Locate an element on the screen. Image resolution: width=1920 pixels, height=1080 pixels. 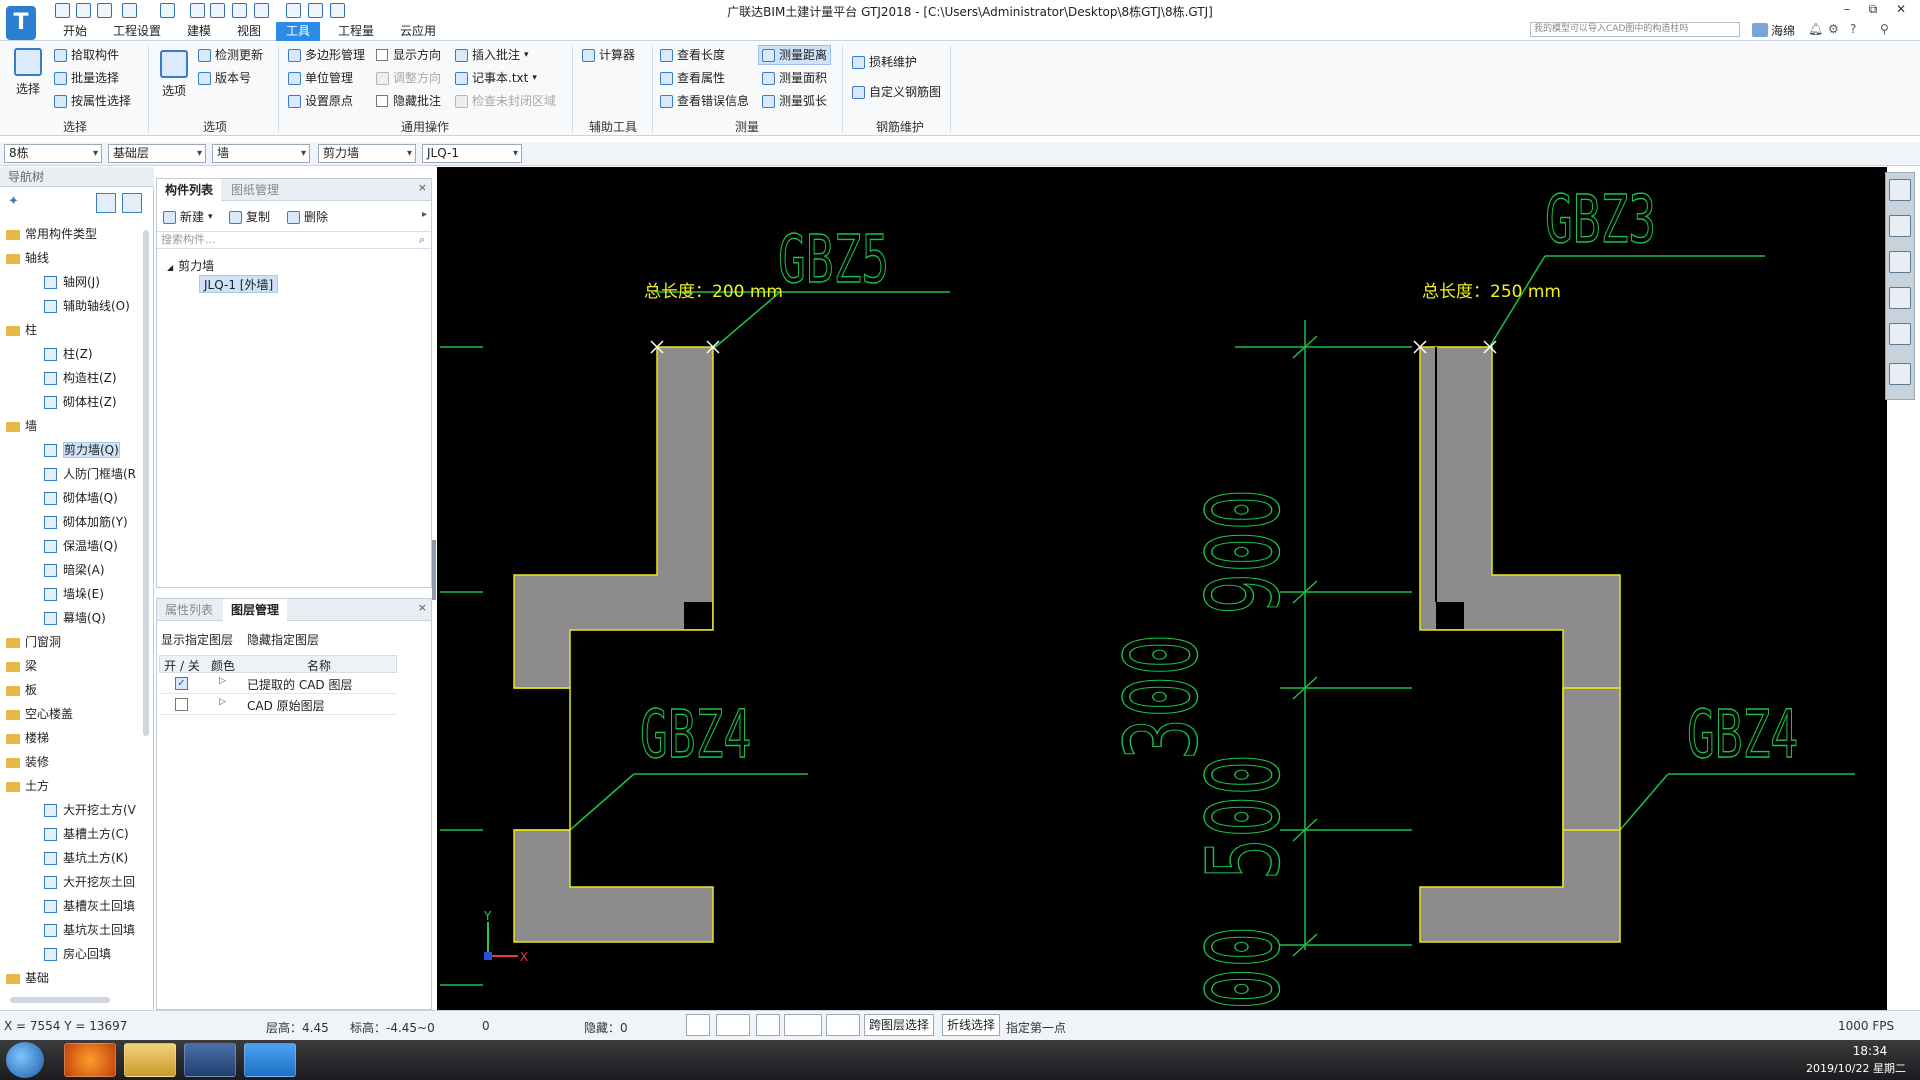
nav-item: 幕墙(Q) is located at coordinates (75, 618).